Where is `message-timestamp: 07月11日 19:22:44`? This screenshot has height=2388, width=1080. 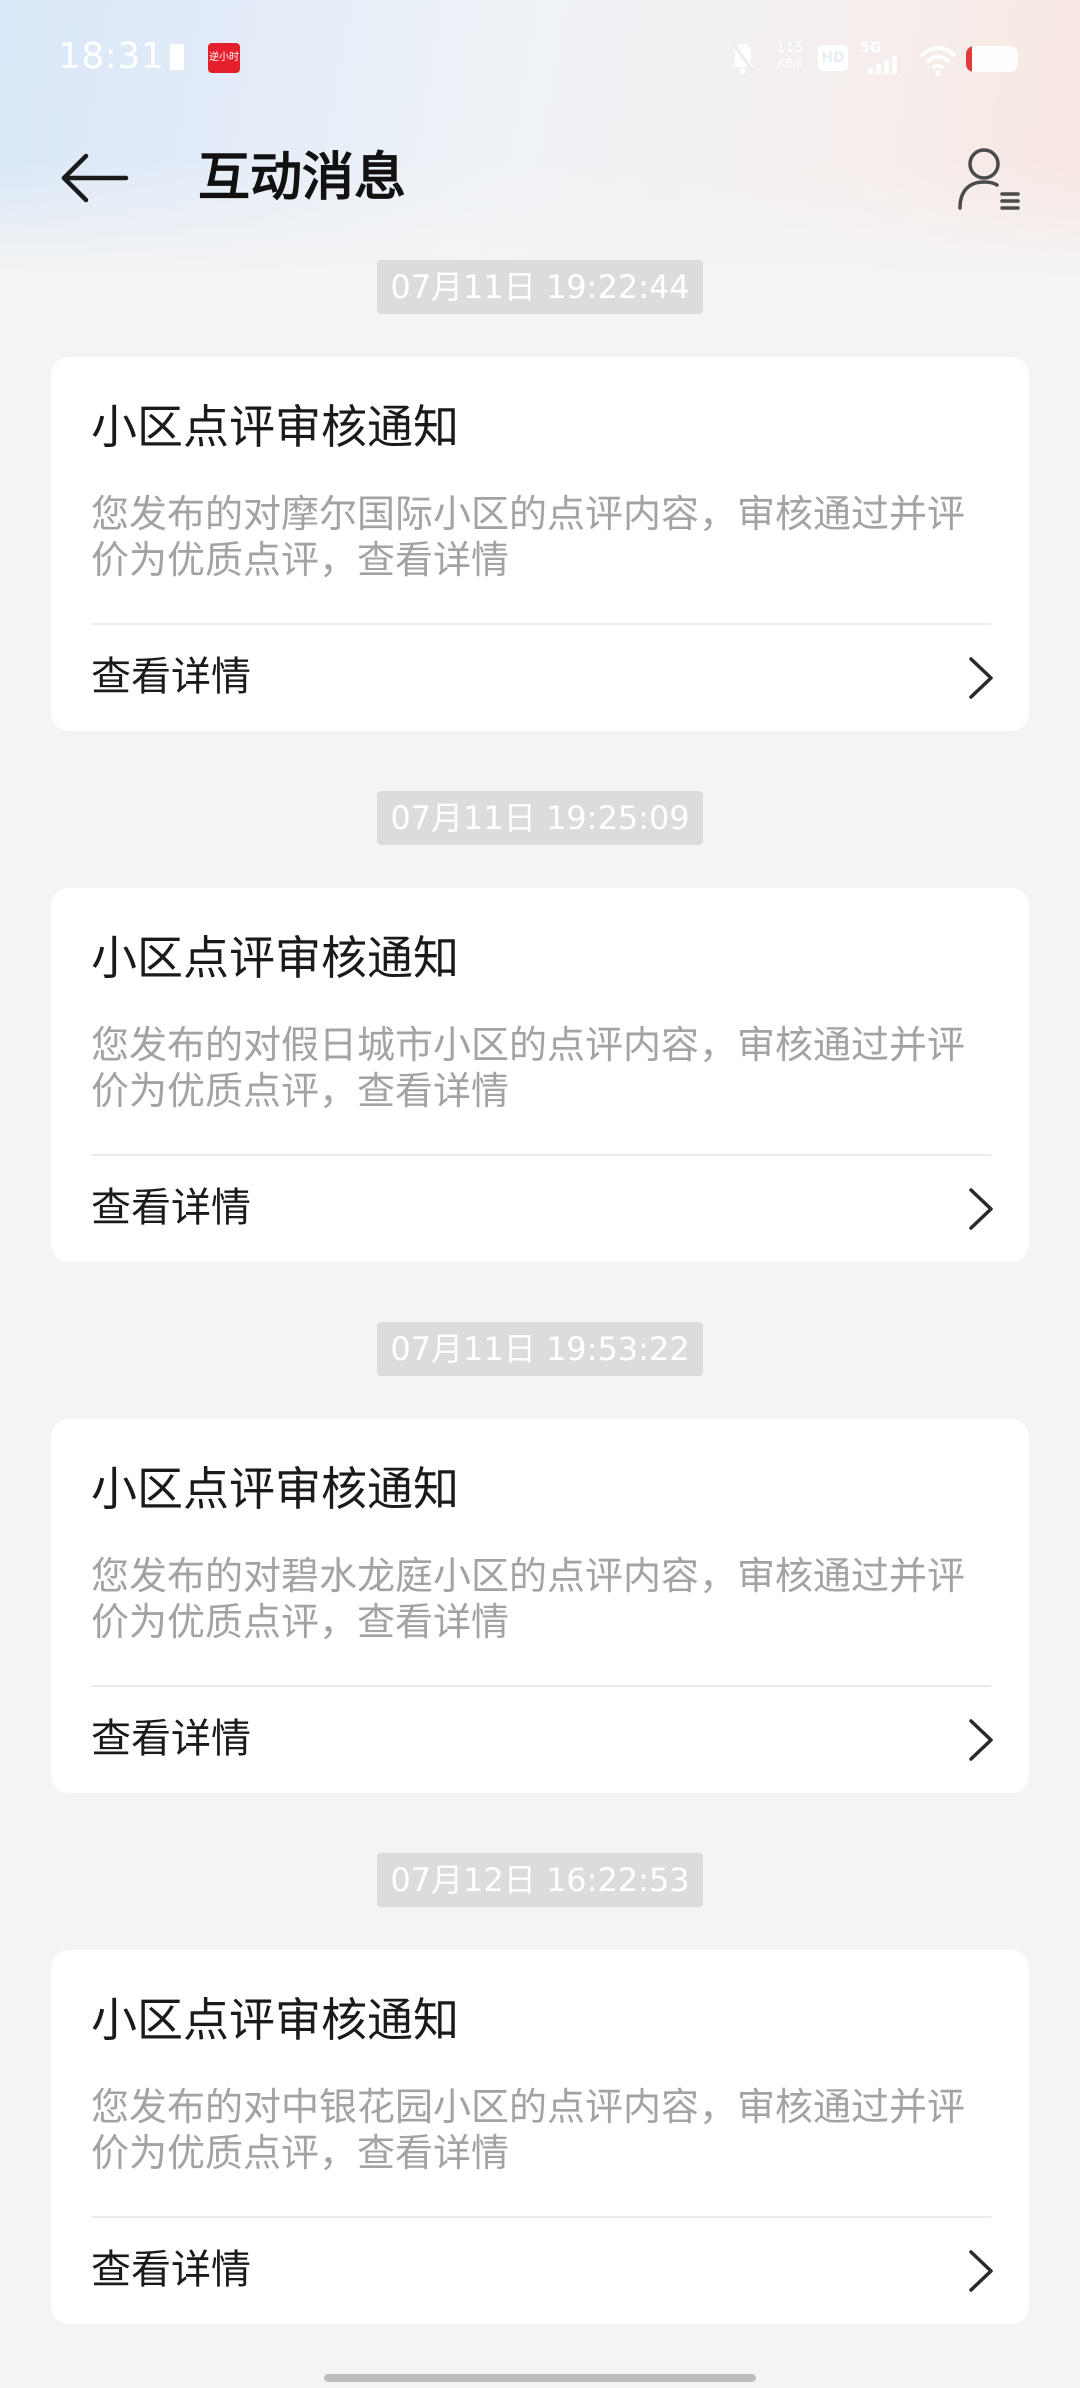
message-timestamp: 07月11日 19:22:44 is located at coordinates (540, 287).